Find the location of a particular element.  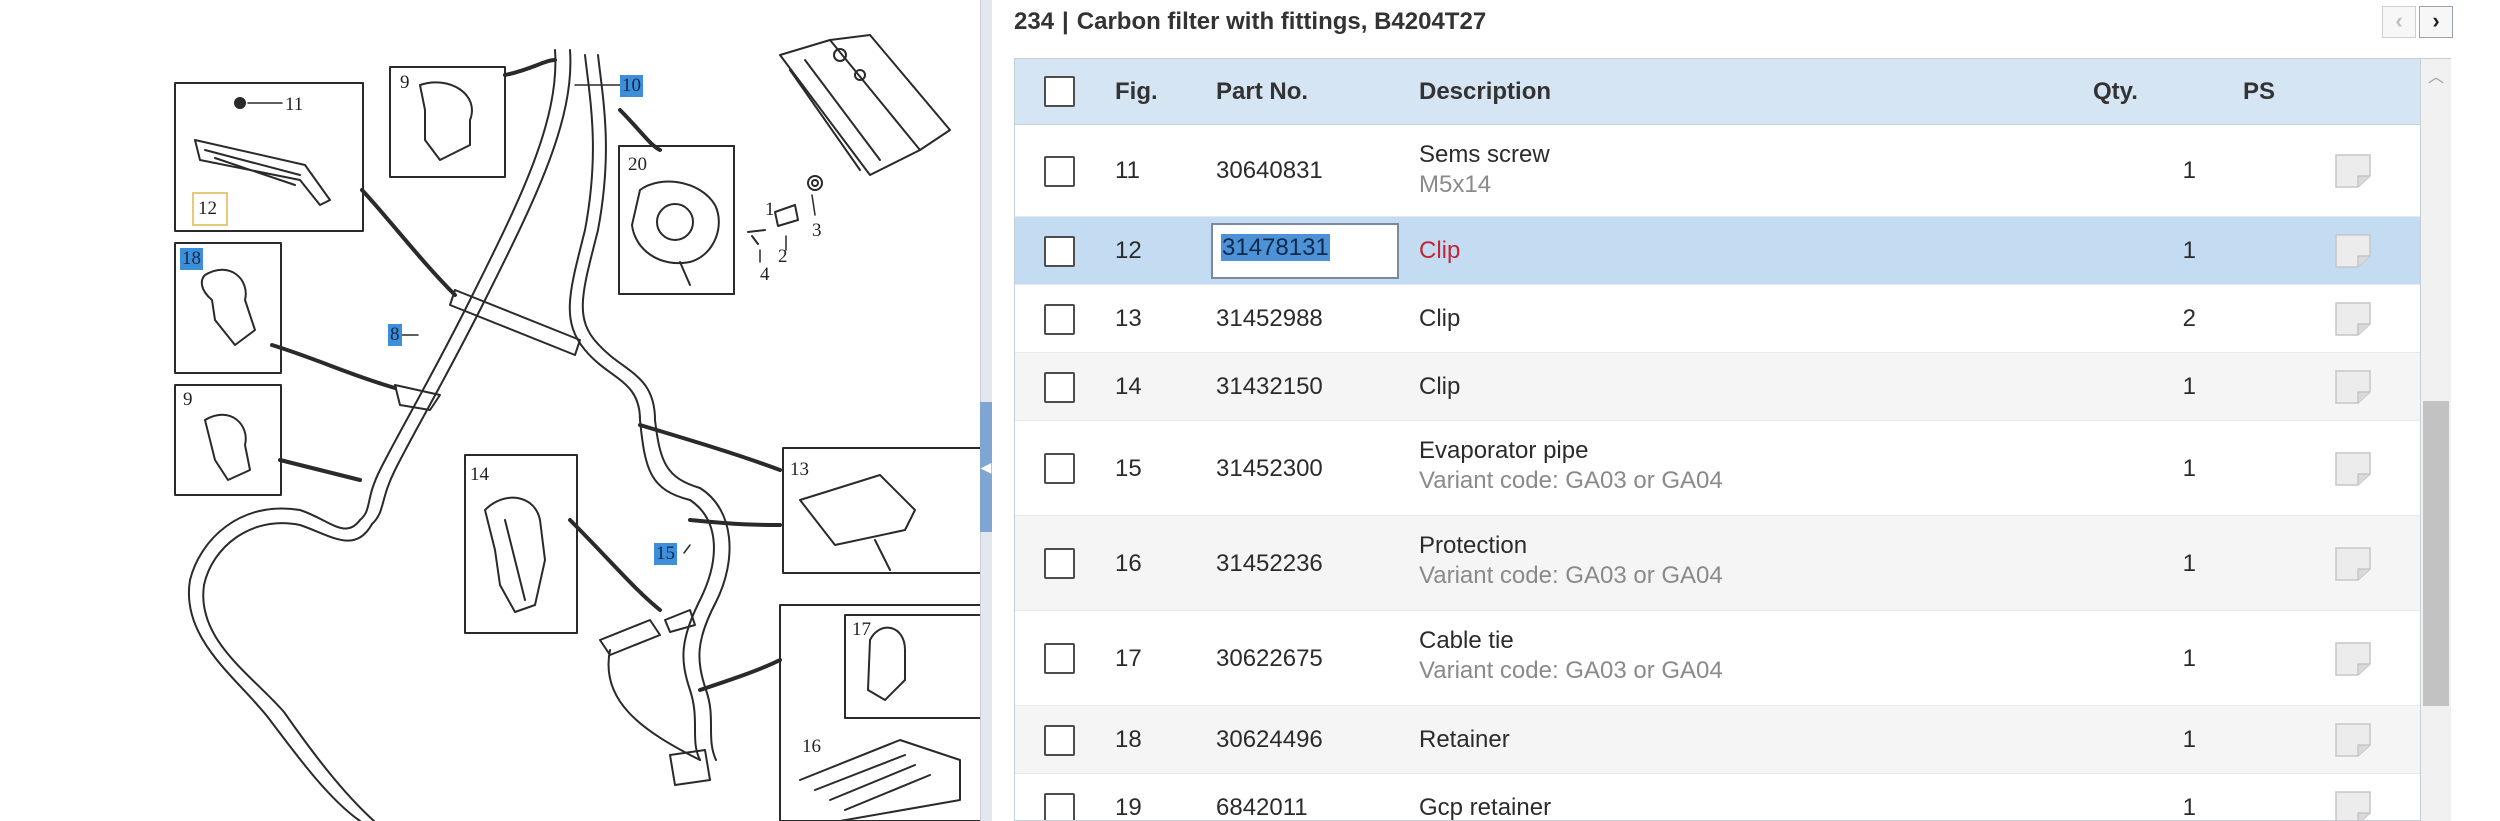

part-number: 30624496 is located at coordinates (1269, 740).